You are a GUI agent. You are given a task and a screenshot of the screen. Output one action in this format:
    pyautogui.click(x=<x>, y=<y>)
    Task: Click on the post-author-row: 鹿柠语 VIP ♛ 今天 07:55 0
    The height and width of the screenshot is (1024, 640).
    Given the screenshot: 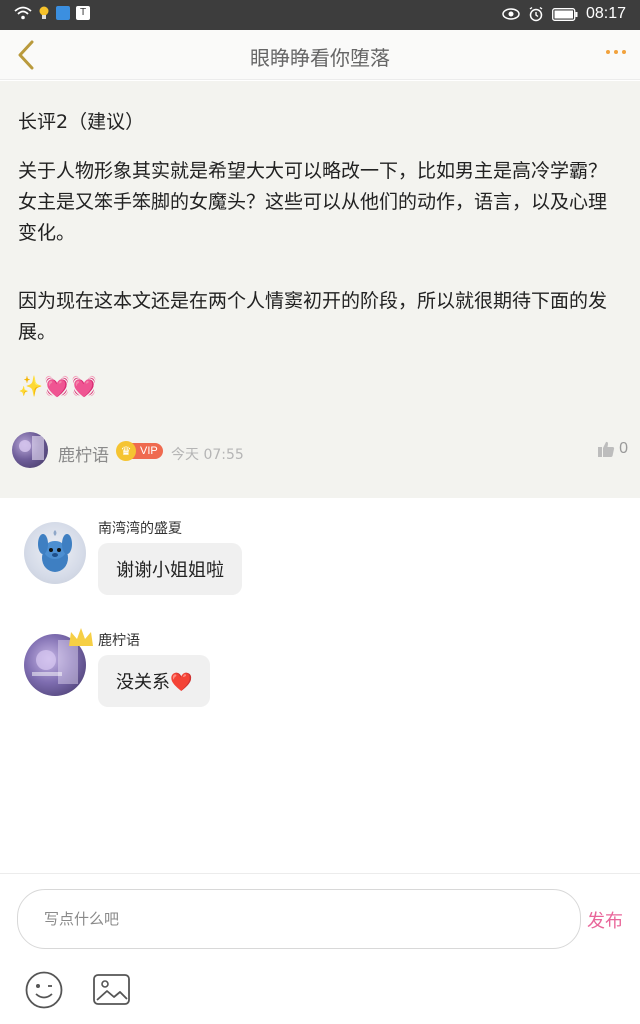 What is the action you would take?
    pyautogui.click(x=320, y=451)
    